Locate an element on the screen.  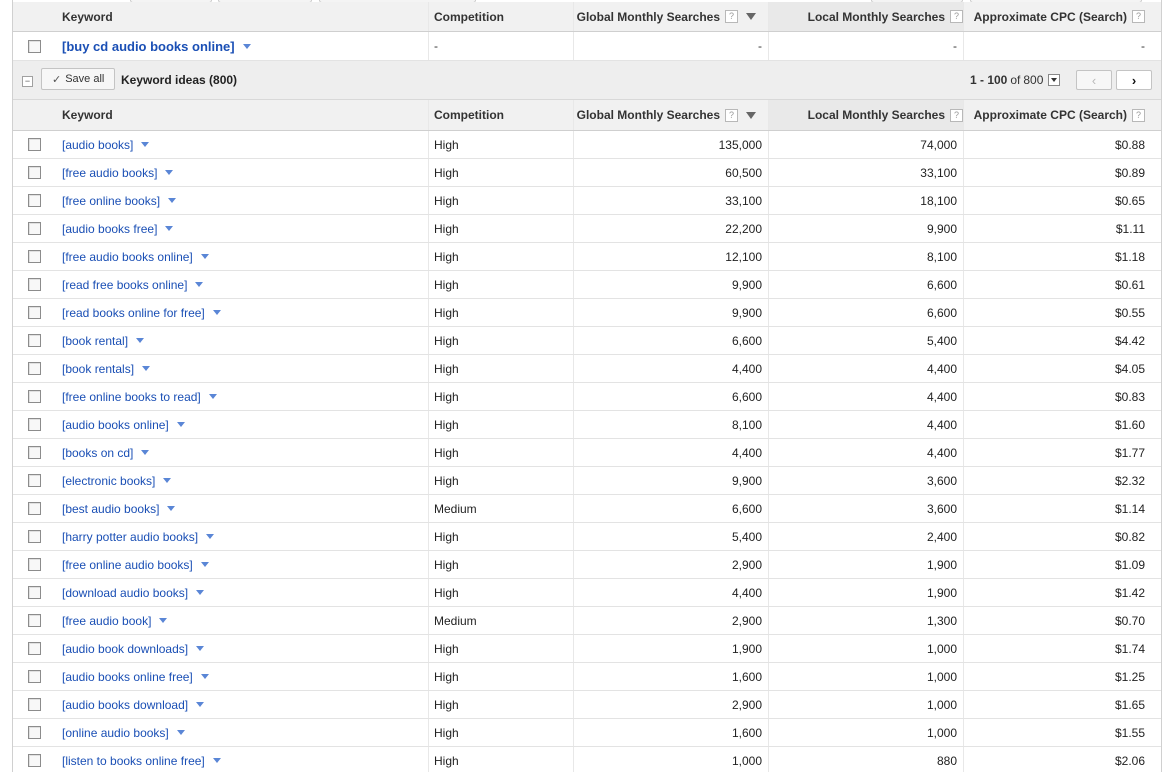
keyword-link: [audio books free] is located at coordinates (109, 229).